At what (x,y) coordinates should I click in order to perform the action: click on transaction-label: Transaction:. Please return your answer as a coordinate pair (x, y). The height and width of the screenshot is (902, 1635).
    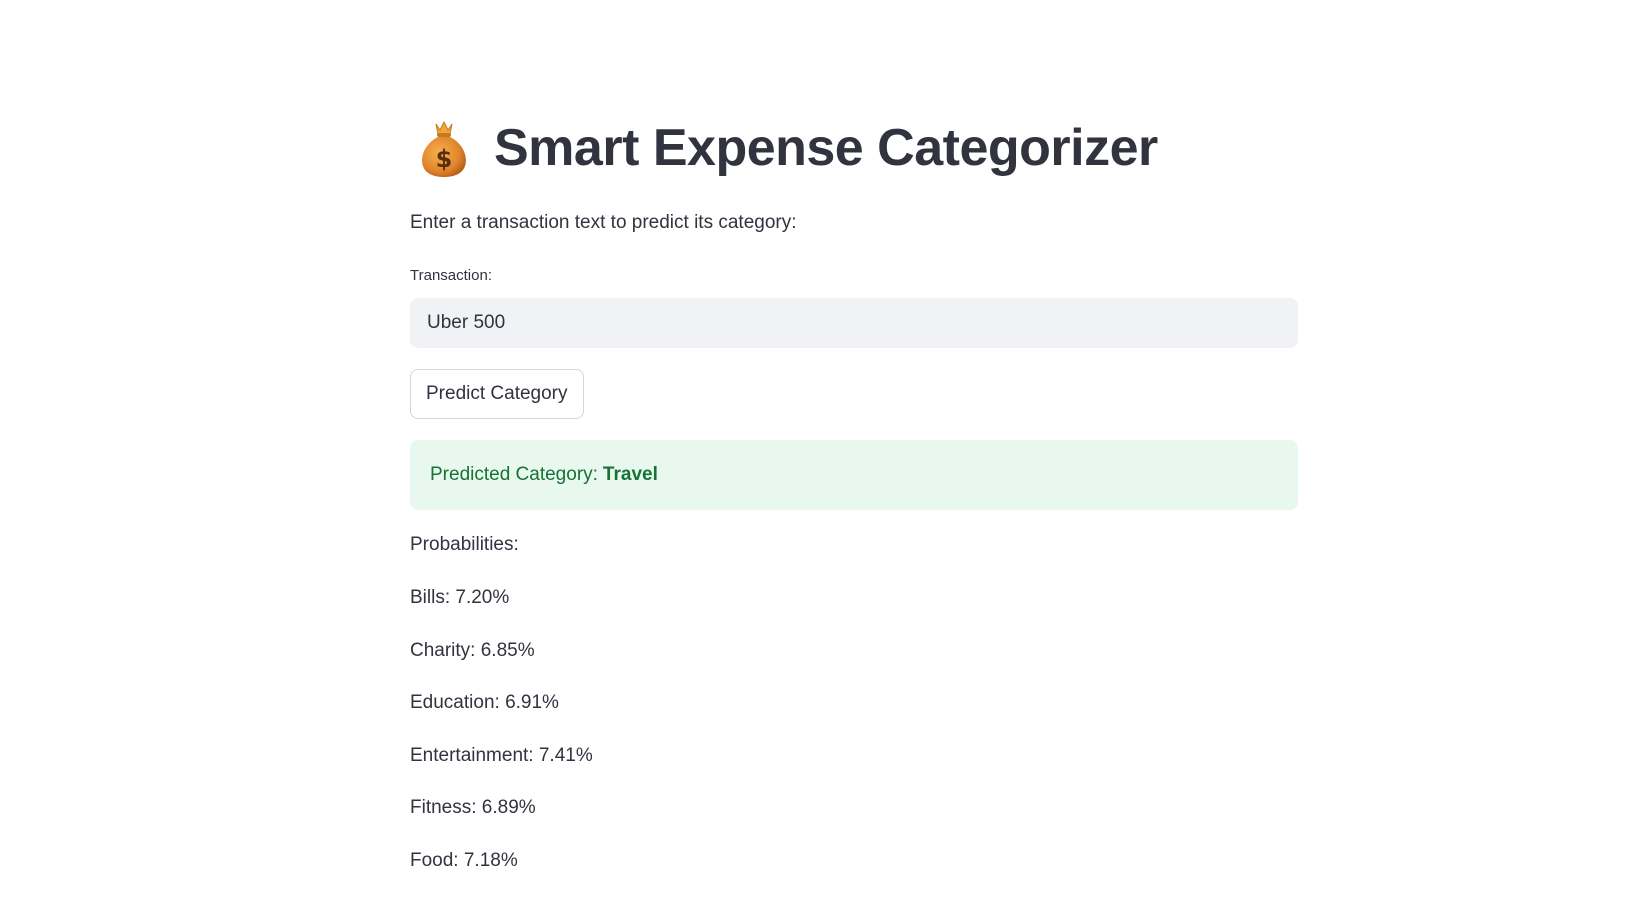
    Looking at the image, I should click on (451, 275).